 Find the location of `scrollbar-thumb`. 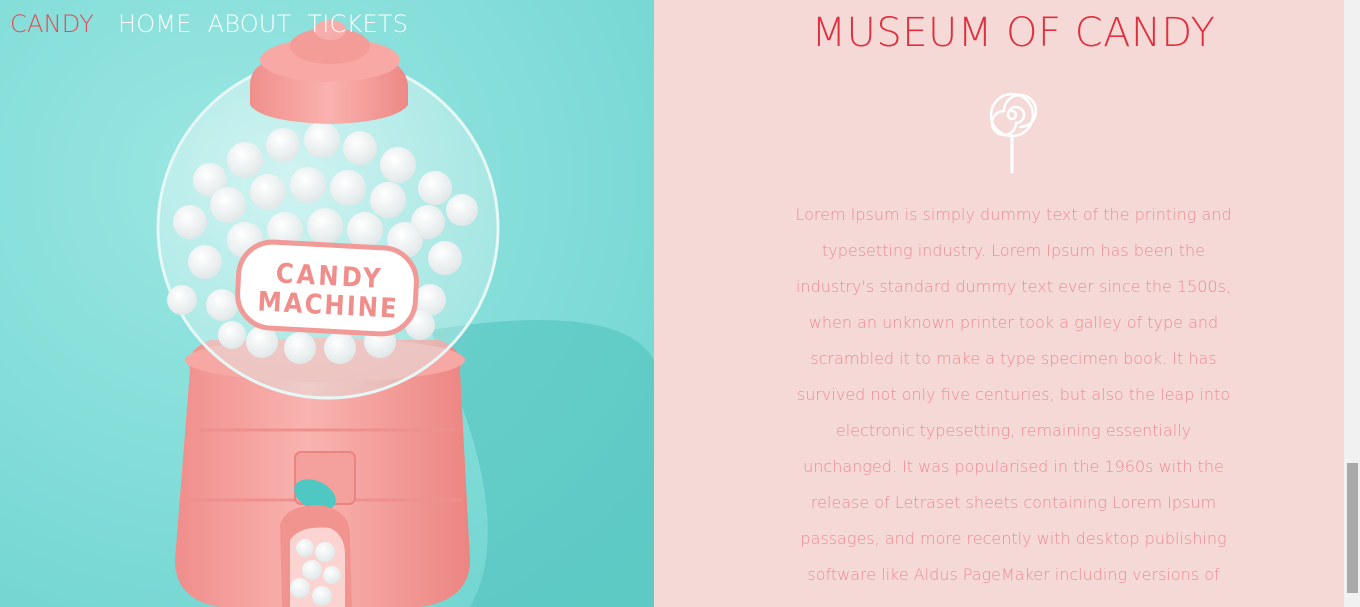

scrollbar-thumb is located at coordinates (1352, 528).